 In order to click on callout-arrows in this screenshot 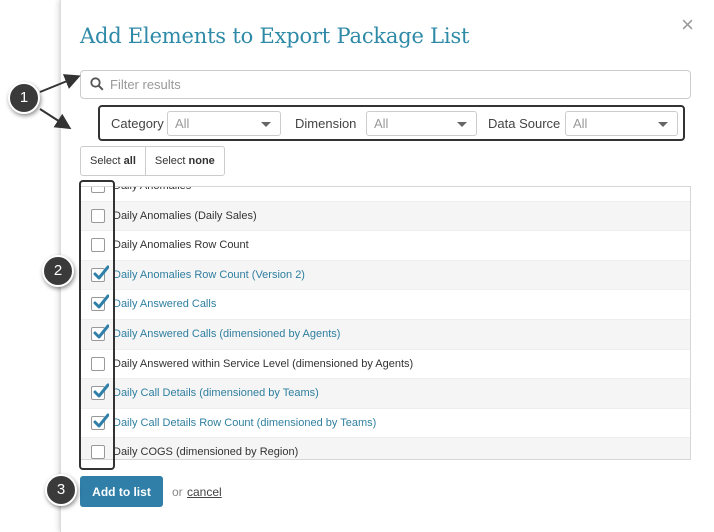, I will do `click(60, 102)`.